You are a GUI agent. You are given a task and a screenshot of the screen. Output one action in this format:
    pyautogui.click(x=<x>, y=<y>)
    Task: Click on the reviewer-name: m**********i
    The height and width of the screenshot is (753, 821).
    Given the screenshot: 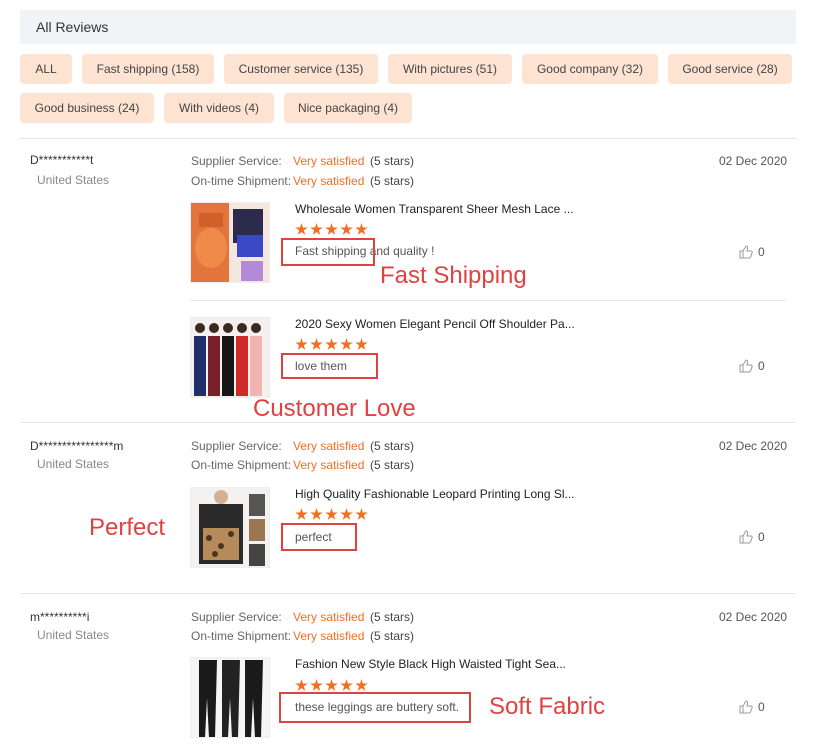 What is the action you would take?
    pyautogui.click(x=60, y=617)
    